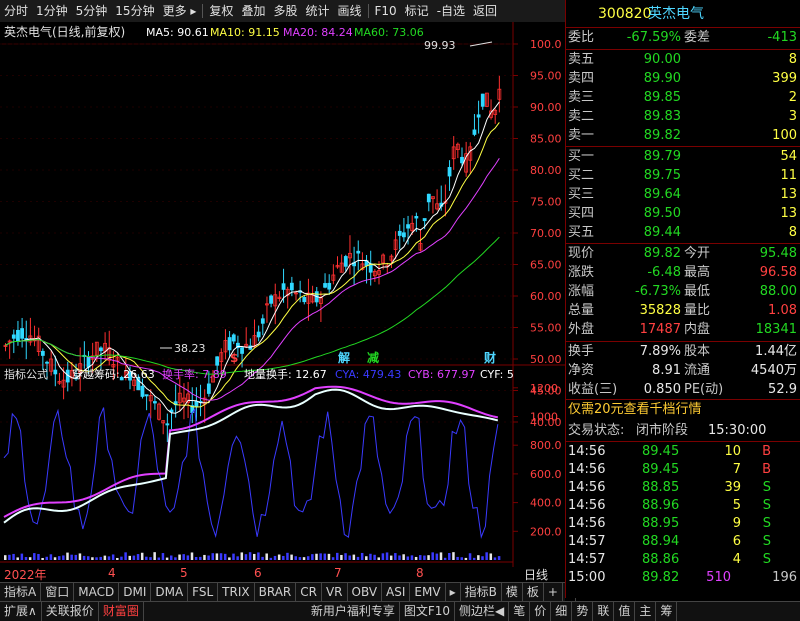 This screenshot has width=800, height=621. What do you see at coordinates (221, 11) in the screenshot?
I see `toolbar-button: 复权` at bounding box center [221, 11].